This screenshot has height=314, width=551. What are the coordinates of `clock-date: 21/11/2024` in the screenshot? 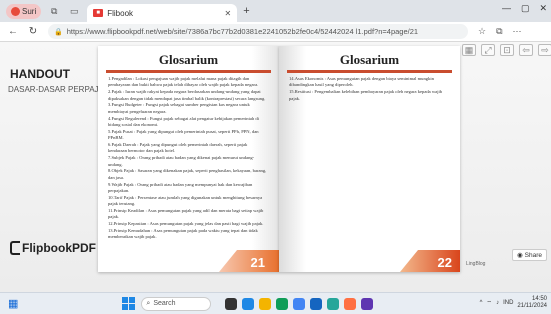 It's located at (532, 306).